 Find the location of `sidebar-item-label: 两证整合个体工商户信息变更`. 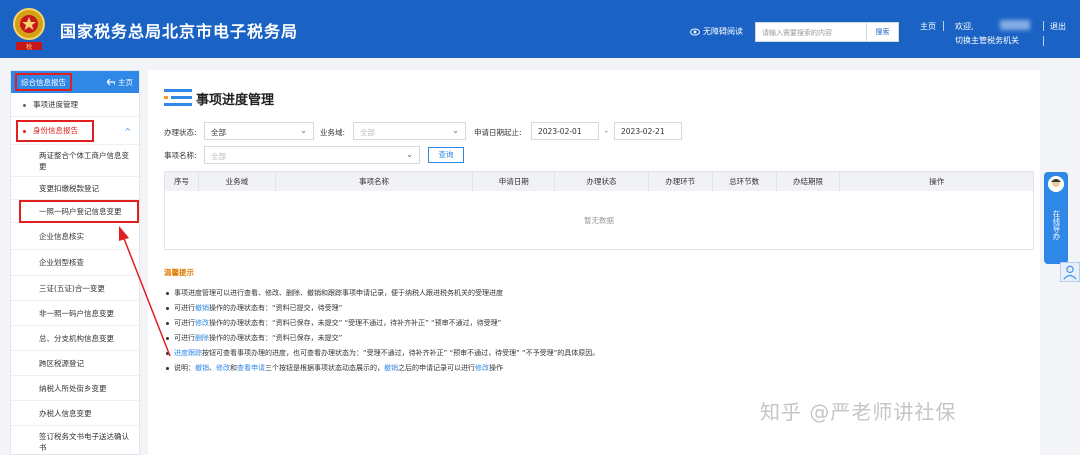

sidebar-item-label: 两证整合个体工商户信息变更 is located at coordinates (84, 160).